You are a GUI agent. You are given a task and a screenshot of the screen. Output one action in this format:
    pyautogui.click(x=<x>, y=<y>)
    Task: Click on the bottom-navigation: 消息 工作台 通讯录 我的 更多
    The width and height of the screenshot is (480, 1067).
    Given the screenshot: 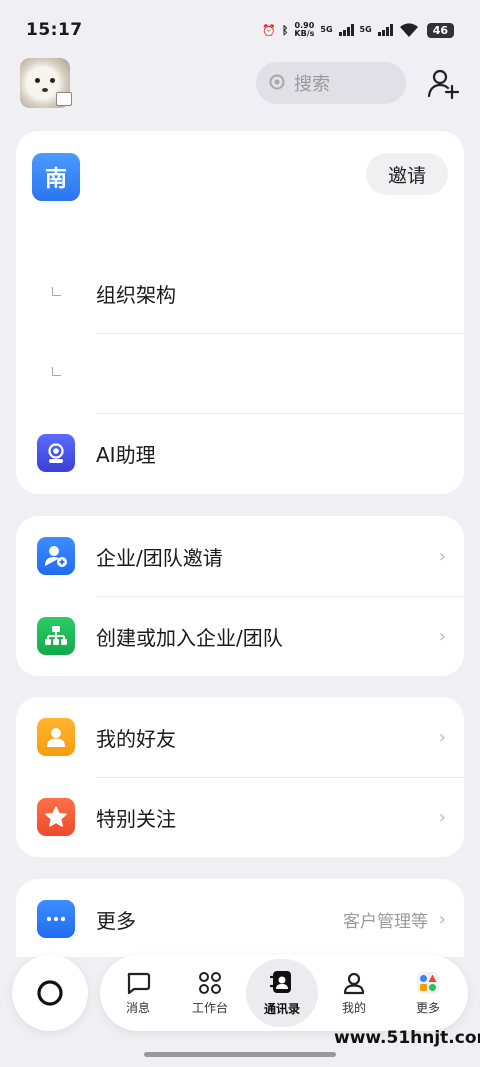 What is the action you would take?
    pyautogui.click(x=240, y=1008)
    